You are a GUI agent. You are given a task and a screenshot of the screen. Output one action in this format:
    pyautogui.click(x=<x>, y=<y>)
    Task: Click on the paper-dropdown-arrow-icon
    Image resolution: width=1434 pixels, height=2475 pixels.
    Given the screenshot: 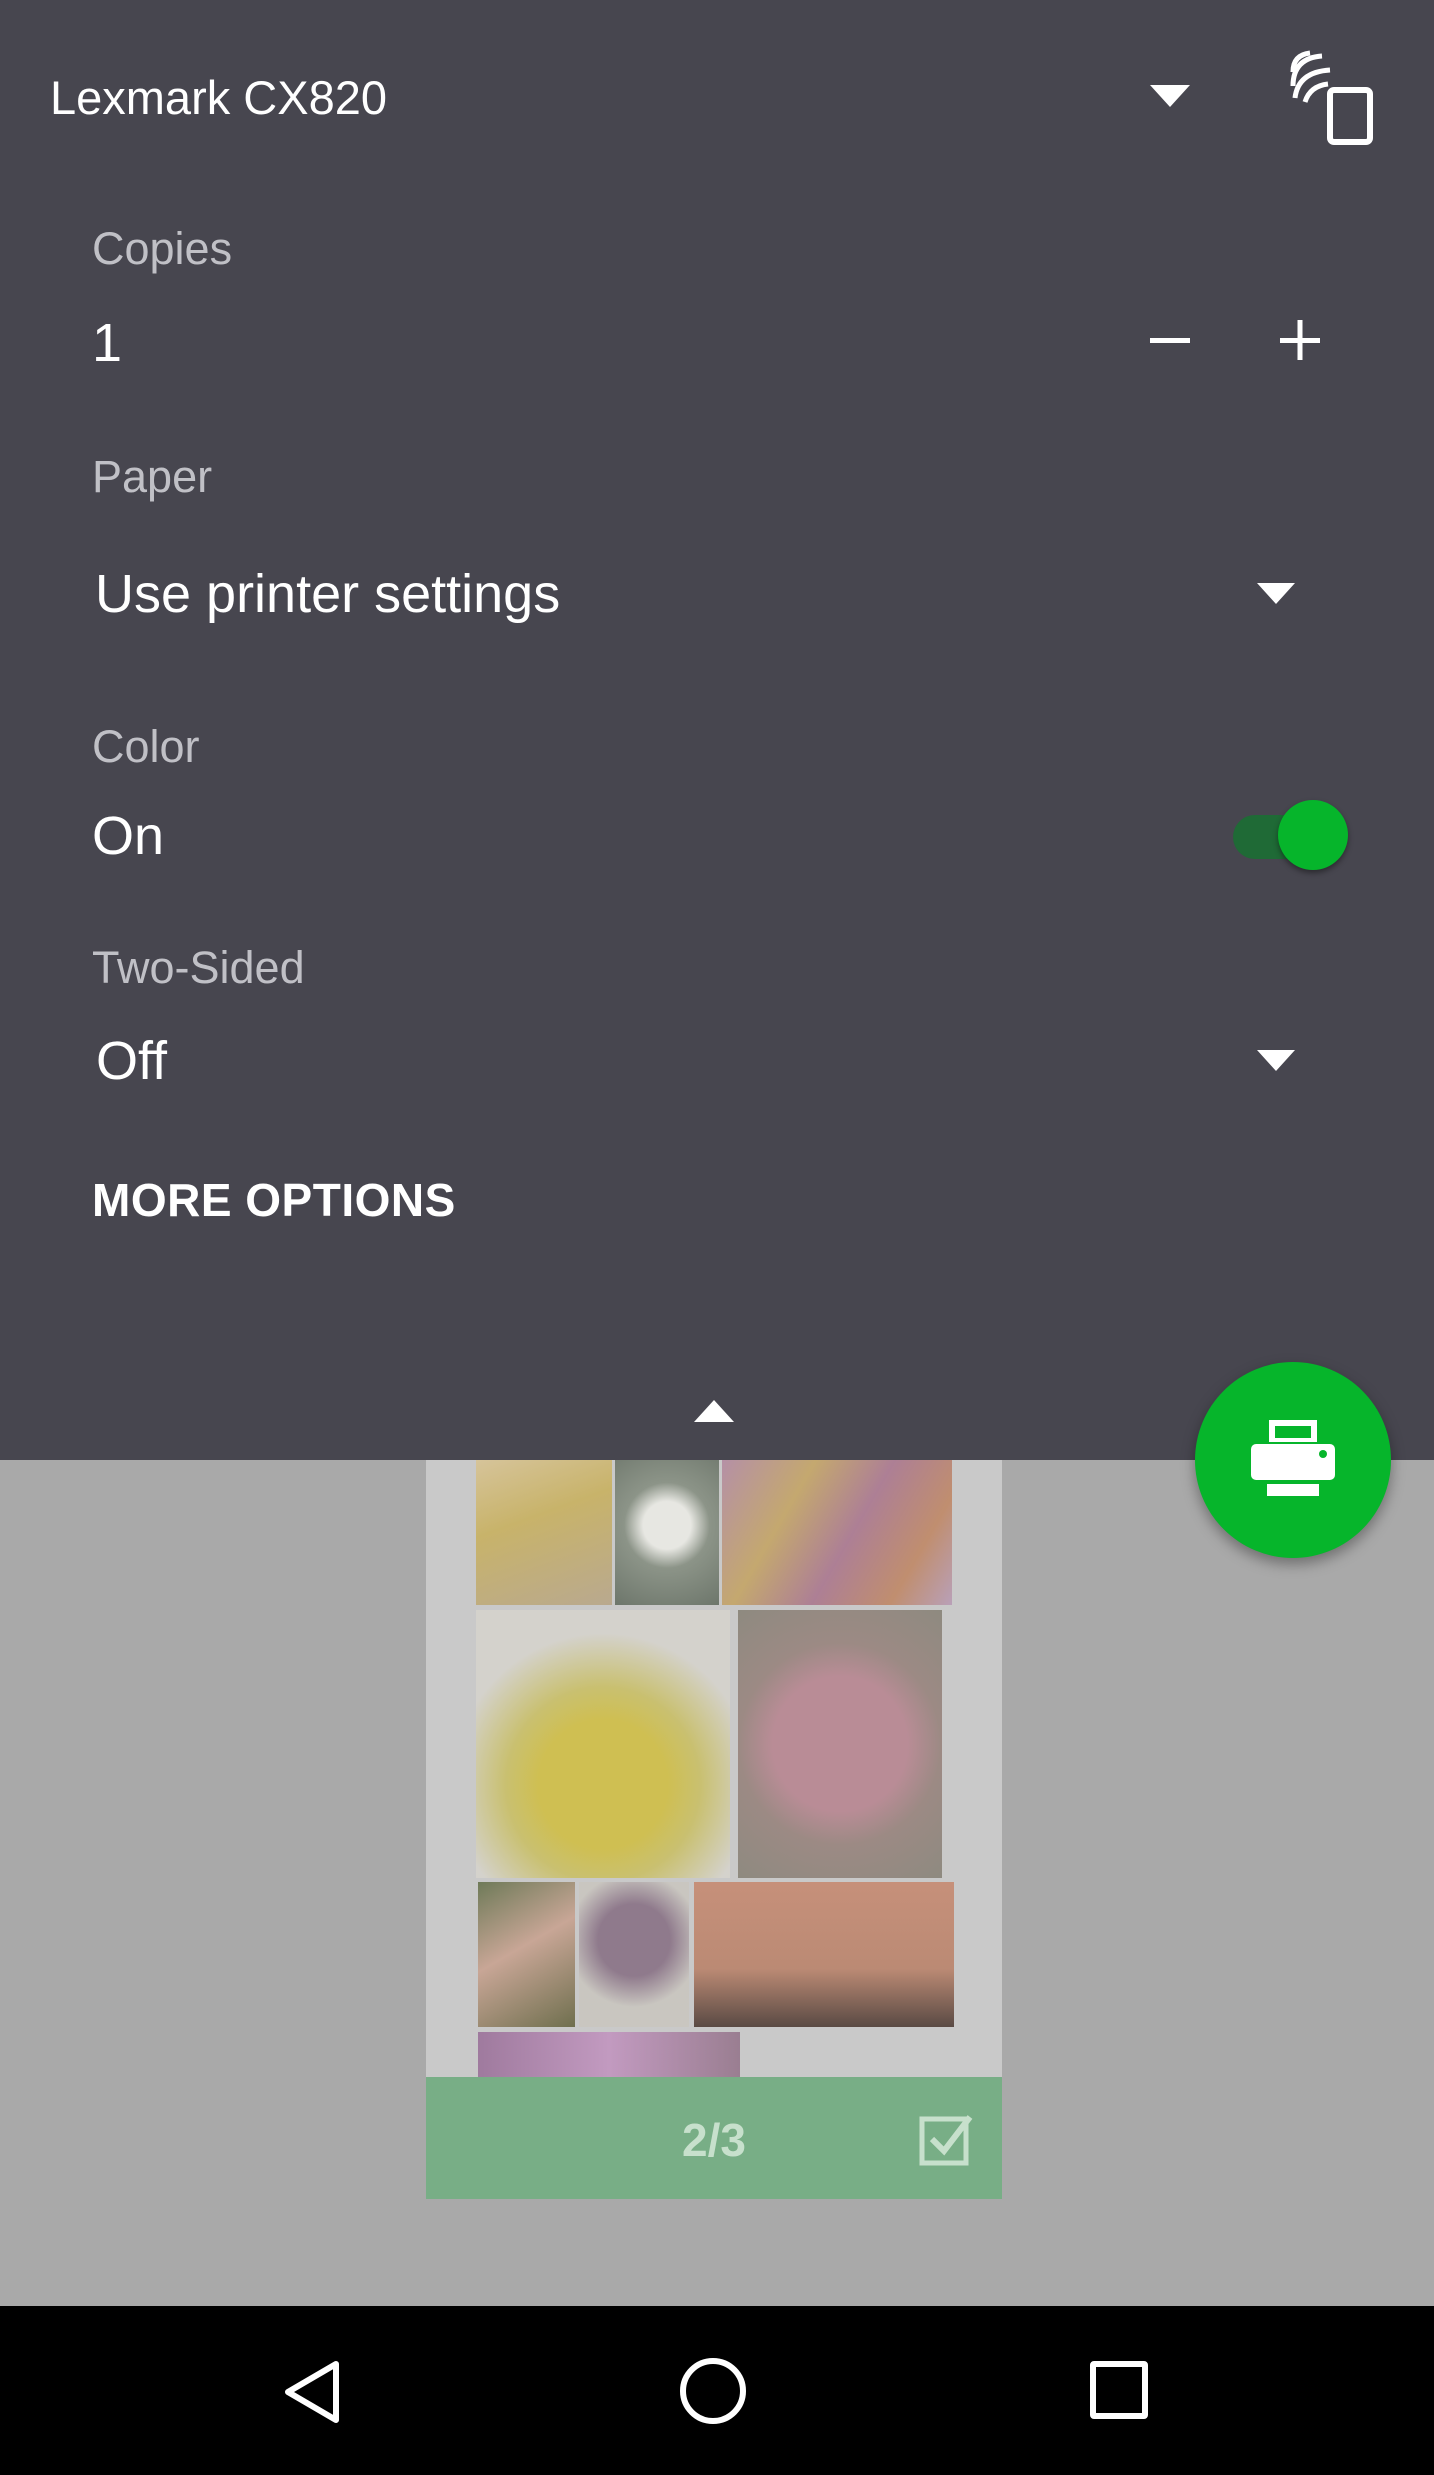 What is the action you would take?
    pyautogui.click(x=1276, y=593)
    